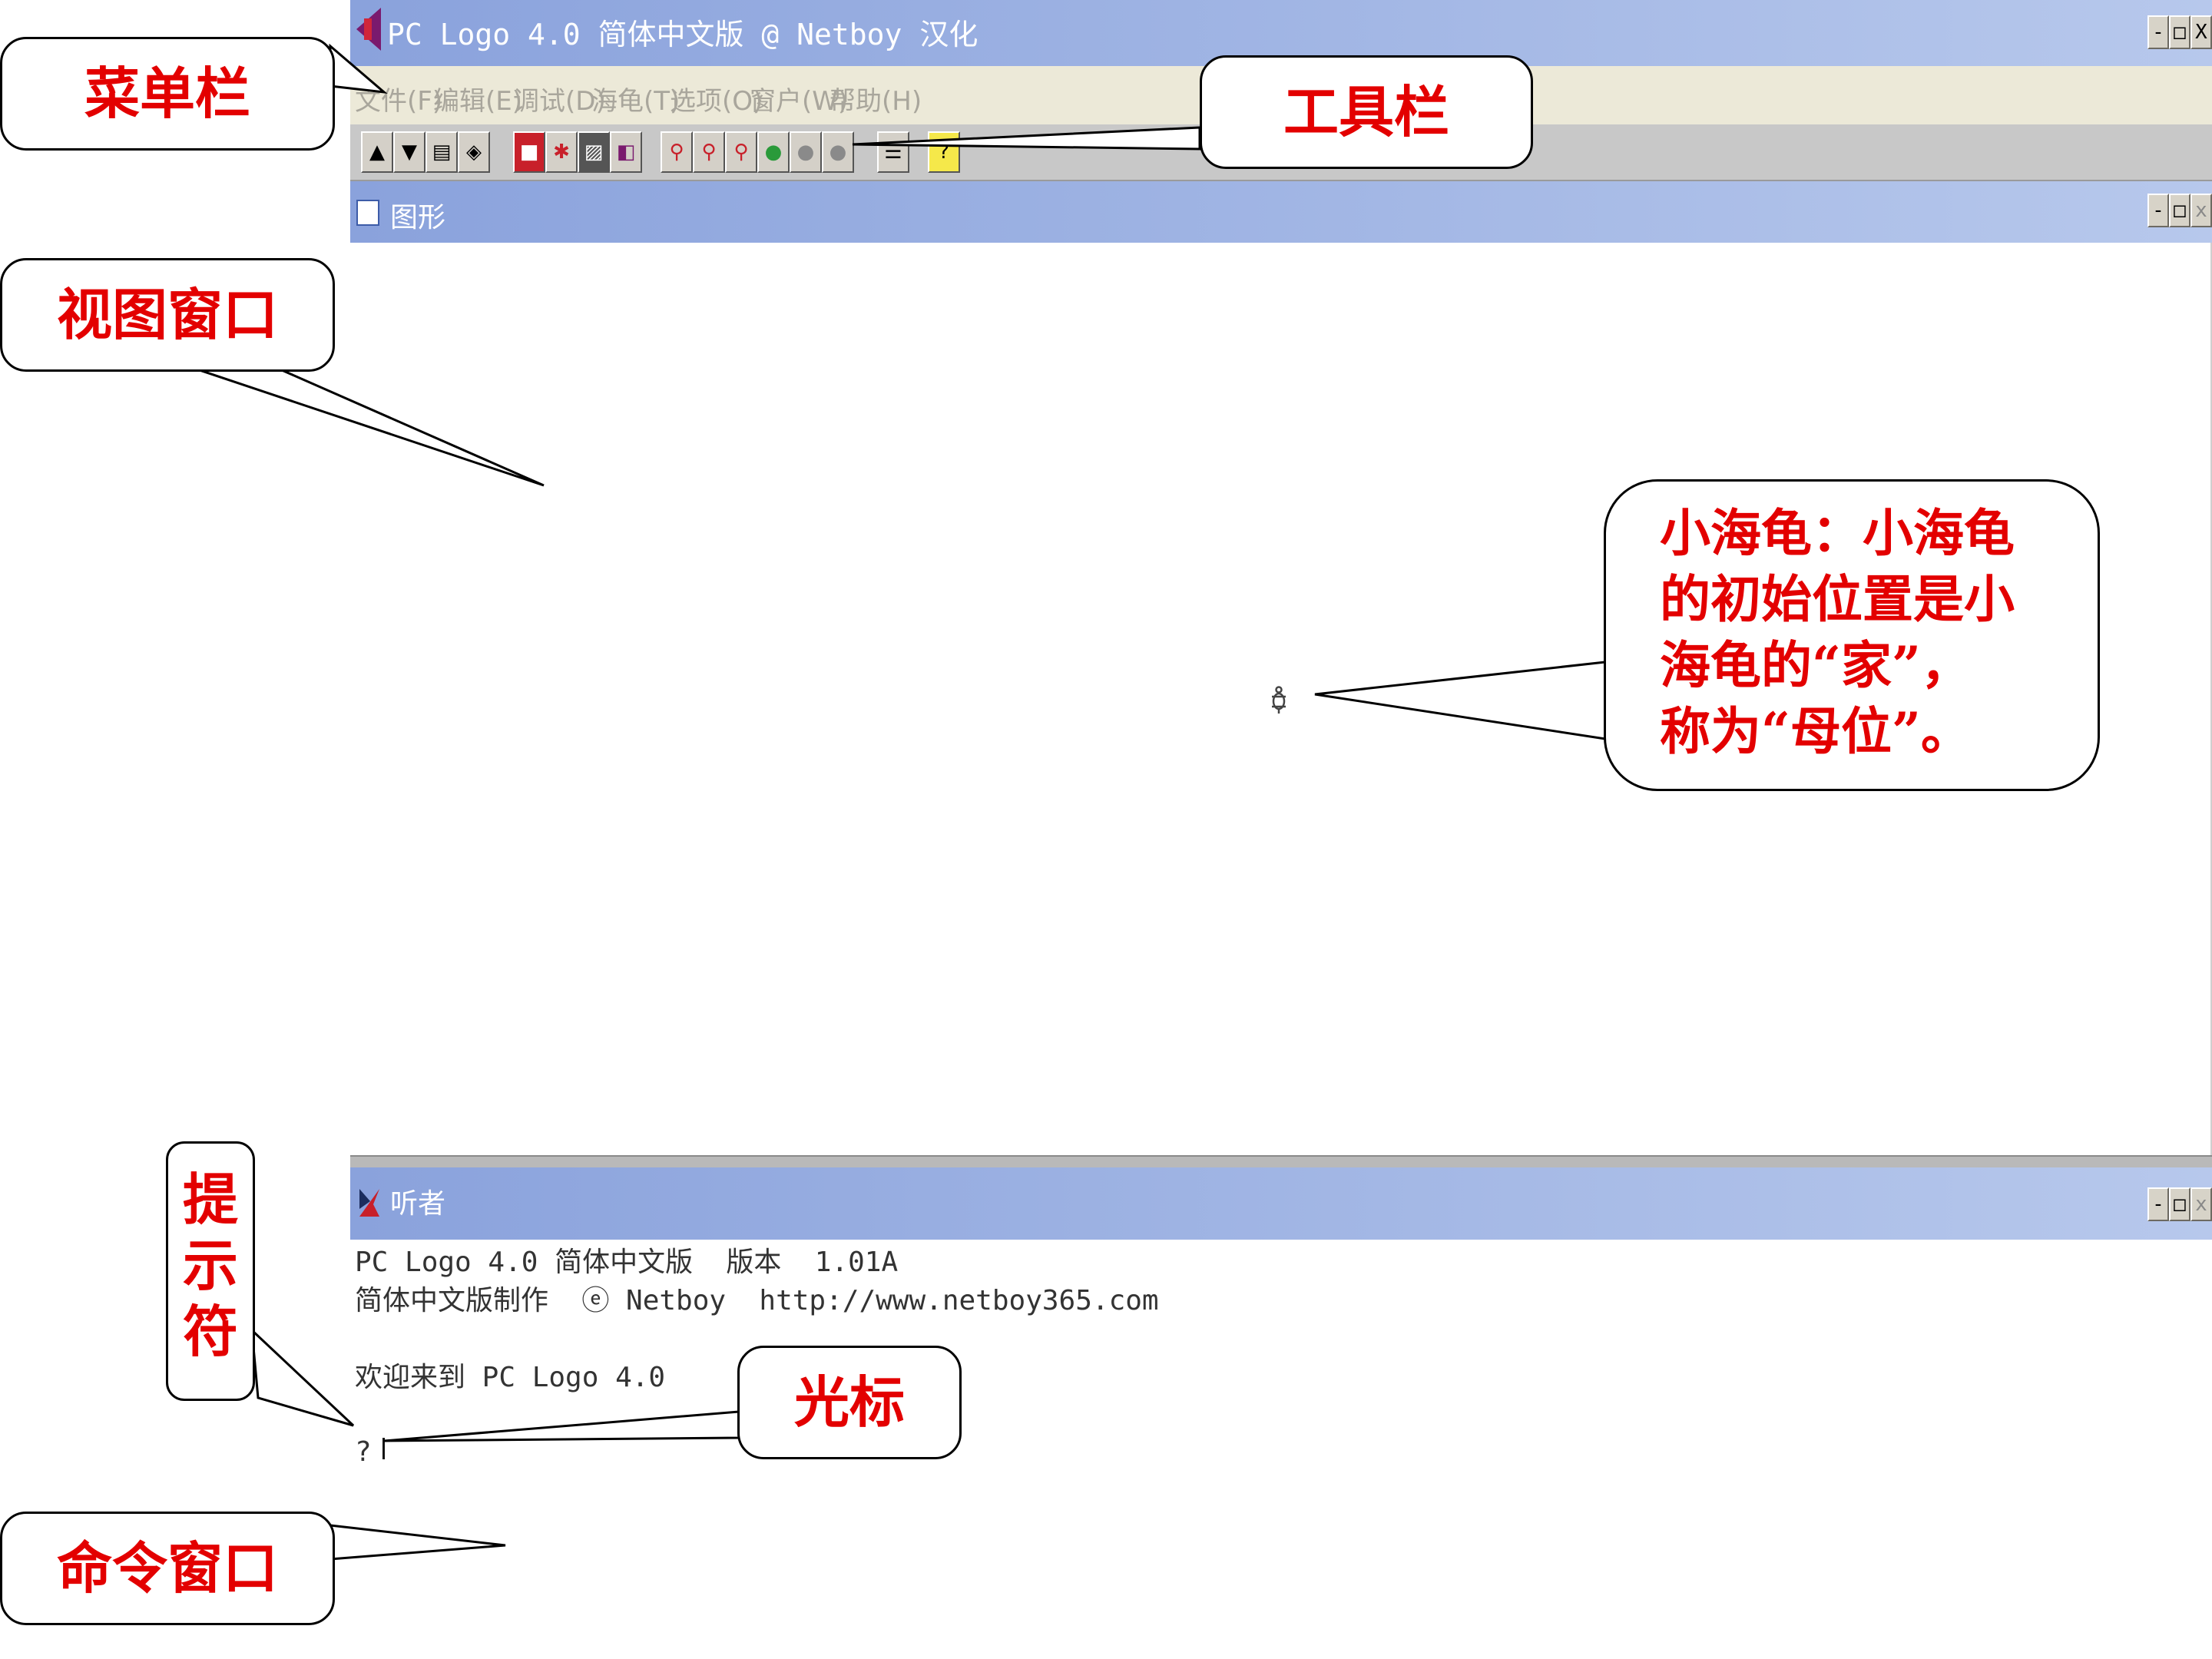 The width and height of the screenshot is (2212, 1659). I want to click on listener-maximize-button: □, so click(2179, 1204).